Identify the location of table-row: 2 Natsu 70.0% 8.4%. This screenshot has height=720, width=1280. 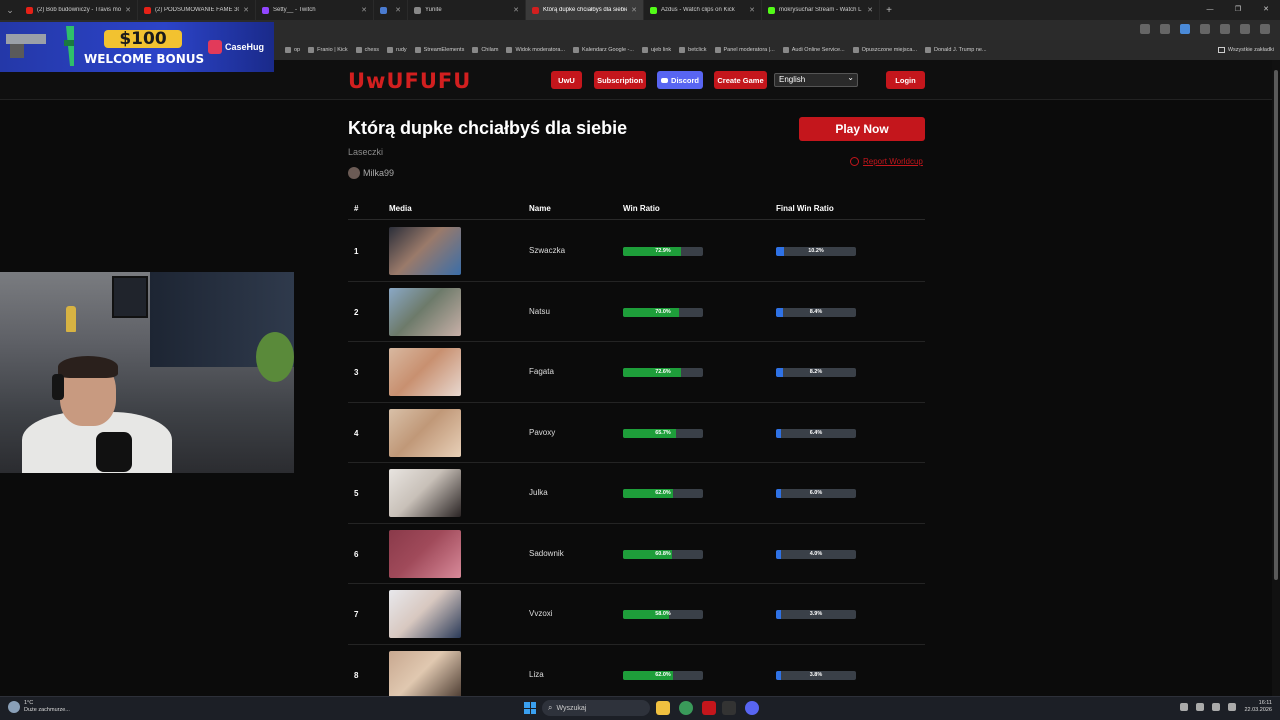
(636, 312).